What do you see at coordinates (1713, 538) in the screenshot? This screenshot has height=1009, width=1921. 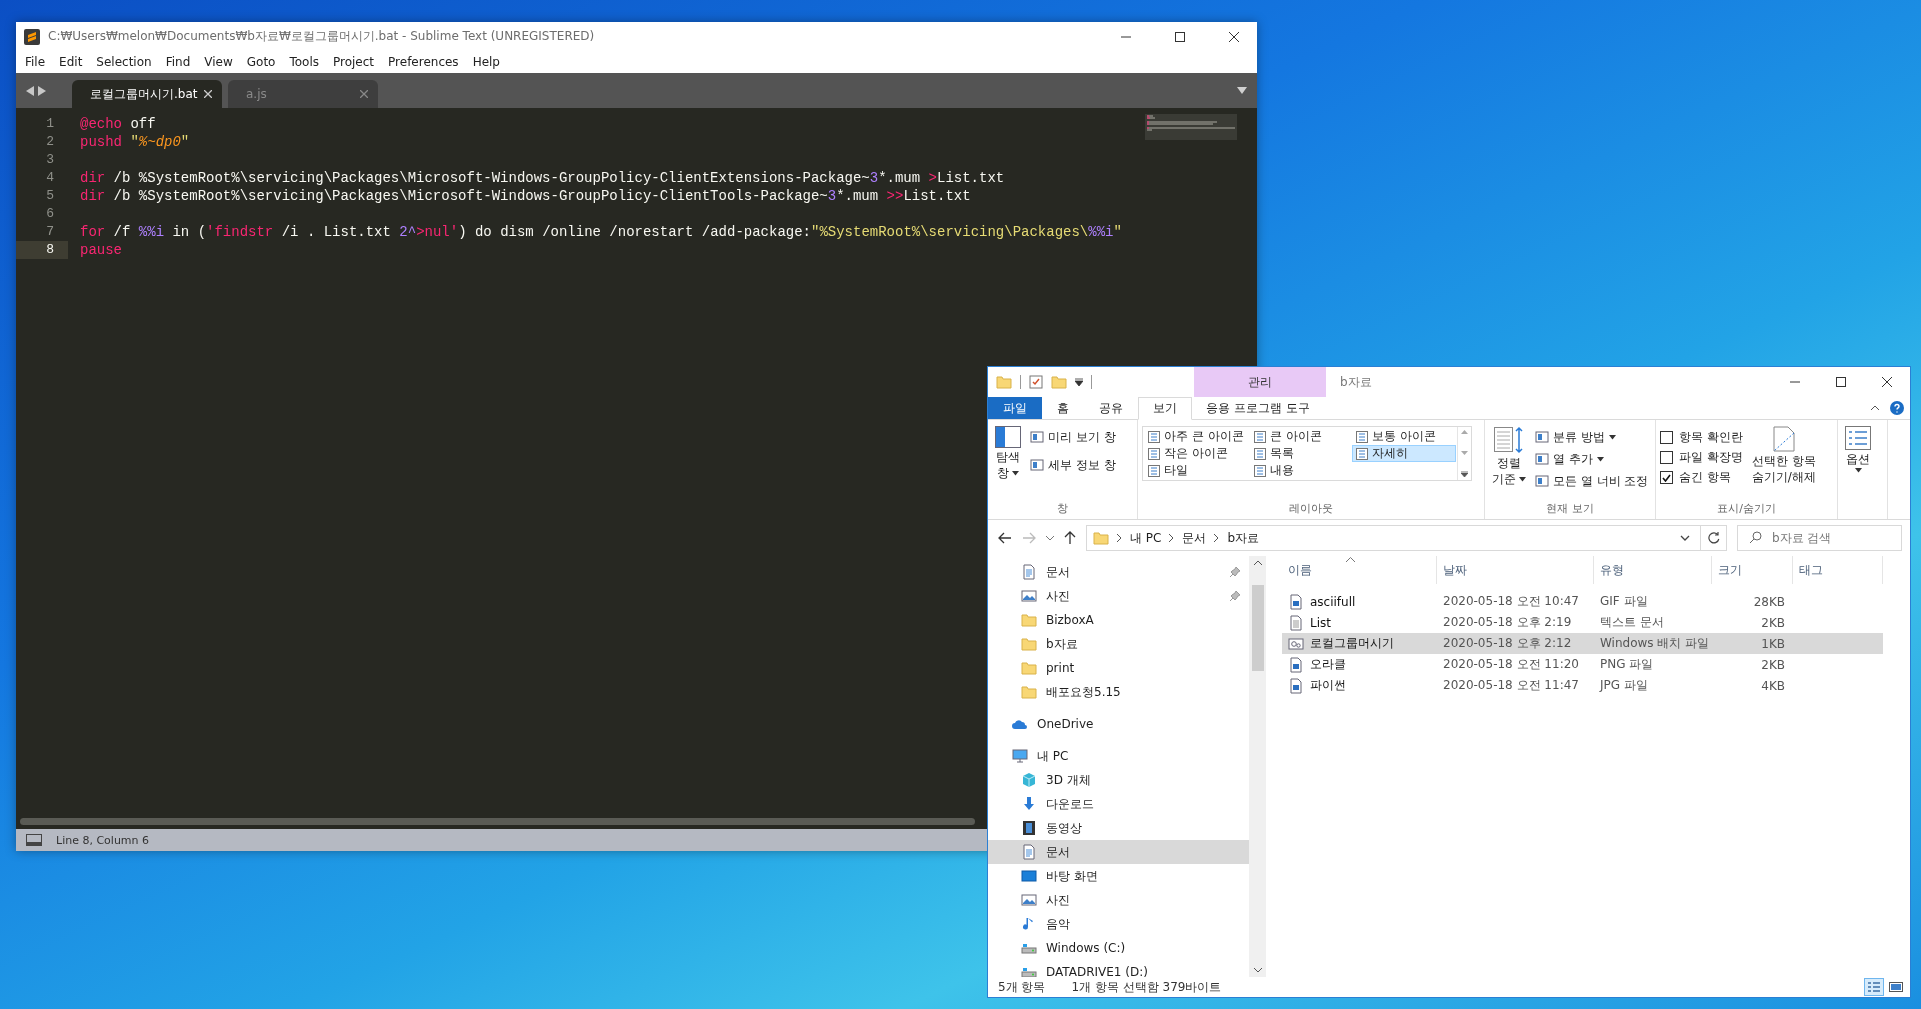 I see `refresh-icon` at bounding box center [1713, 538].